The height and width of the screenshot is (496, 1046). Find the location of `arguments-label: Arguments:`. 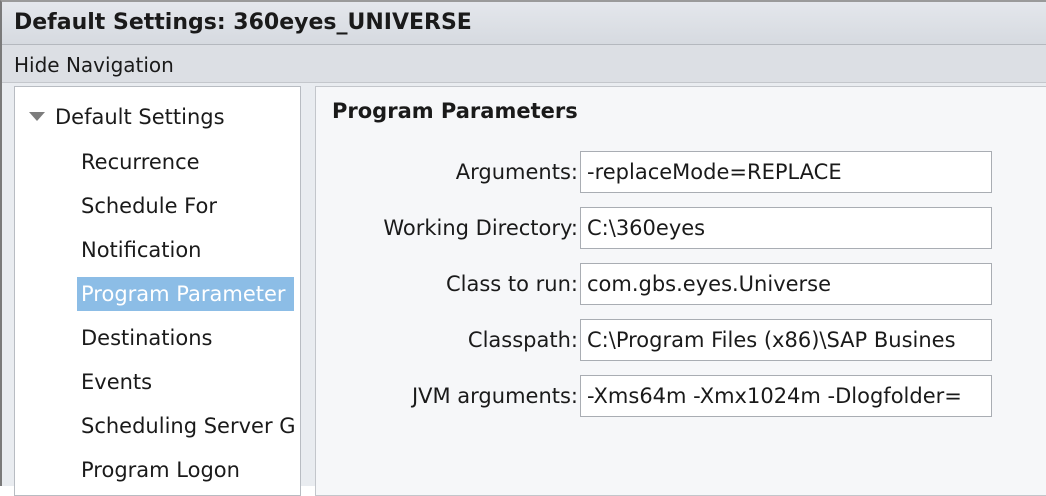

arguments-label: Arguments: is located at coordinates (516, 172).